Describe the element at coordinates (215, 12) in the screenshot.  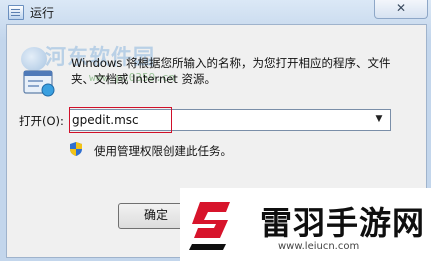
I see `title-bar: 运行 ✕` at that location.